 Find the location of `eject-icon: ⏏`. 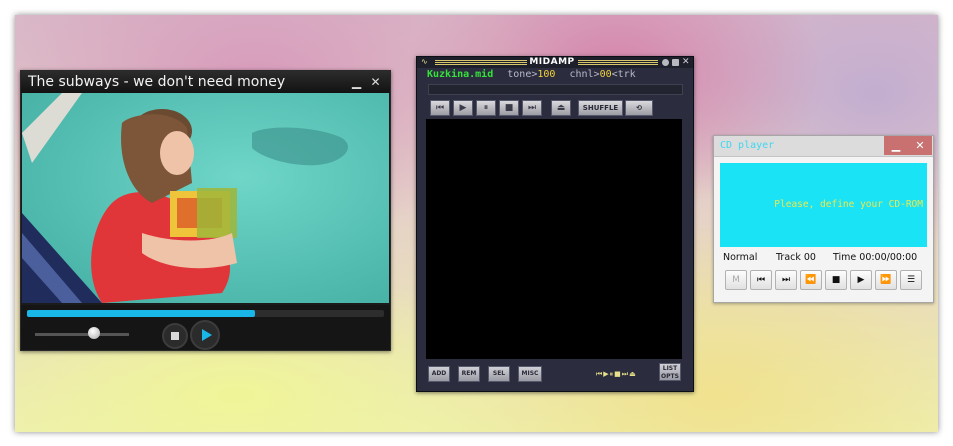

eject-icon: ⏏ is located at coordinates (561, 108).